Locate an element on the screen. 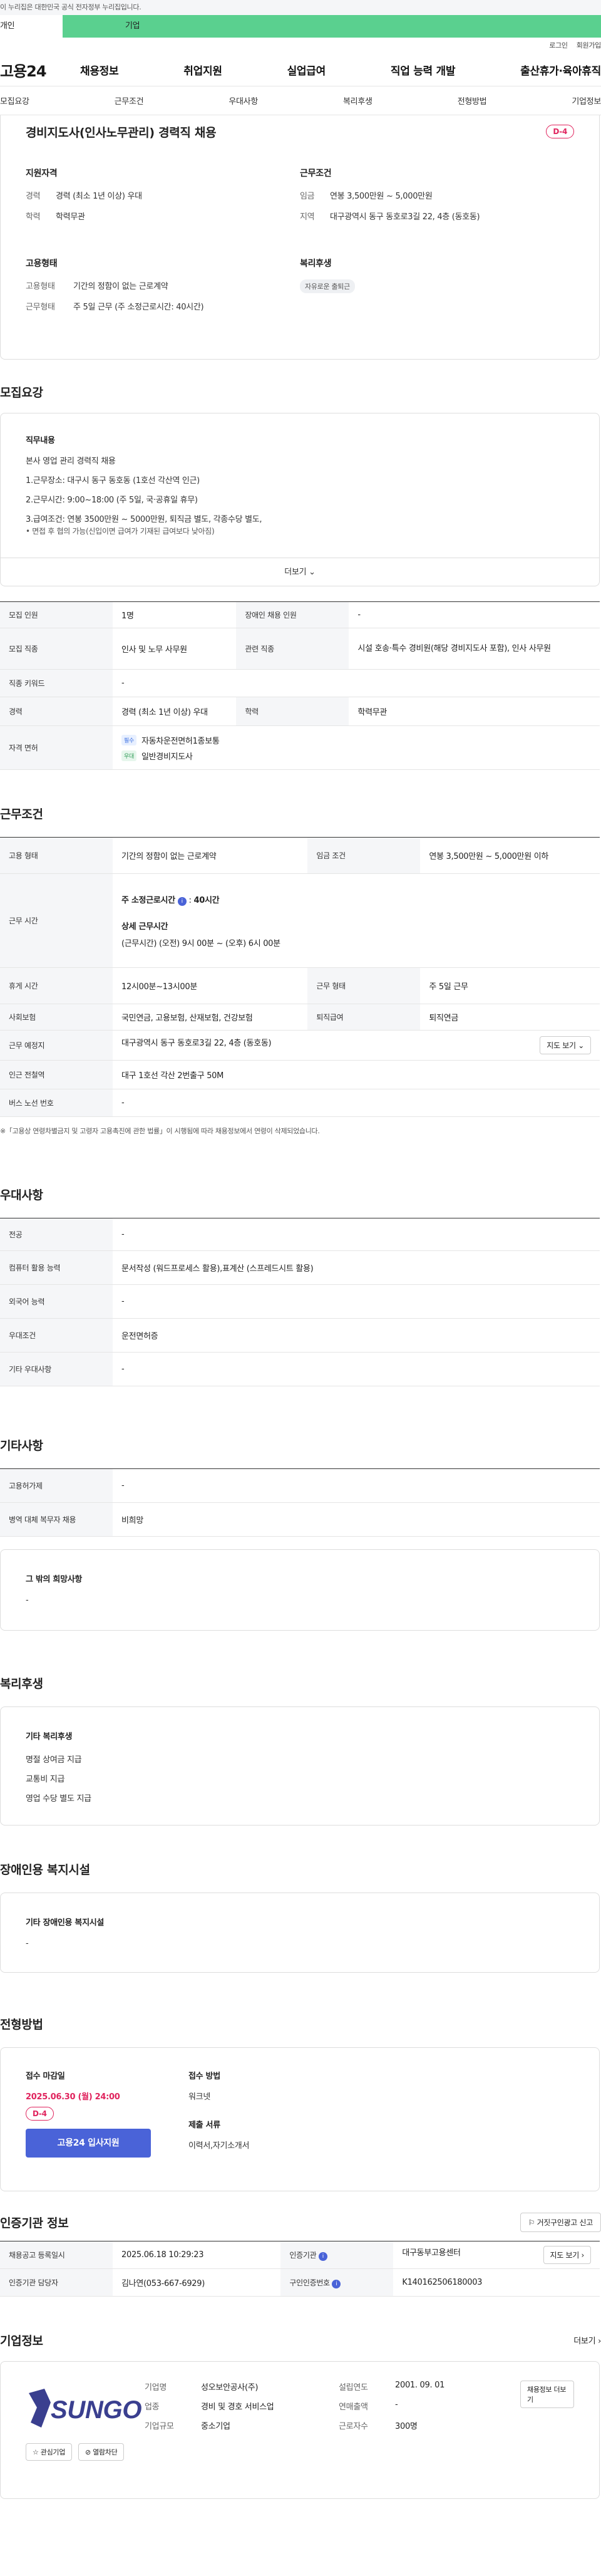 This screenshot has height=2576, width=601. job-title-bar: 경비지도사(인사노무관리) 경력직 채용 D-4 is located at coordinates (300, 131).